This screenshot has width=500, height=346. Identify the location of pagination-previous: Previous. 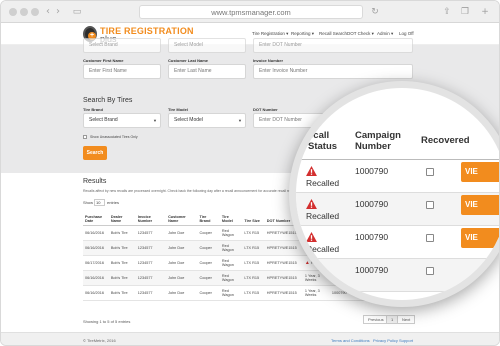
(376, 319).